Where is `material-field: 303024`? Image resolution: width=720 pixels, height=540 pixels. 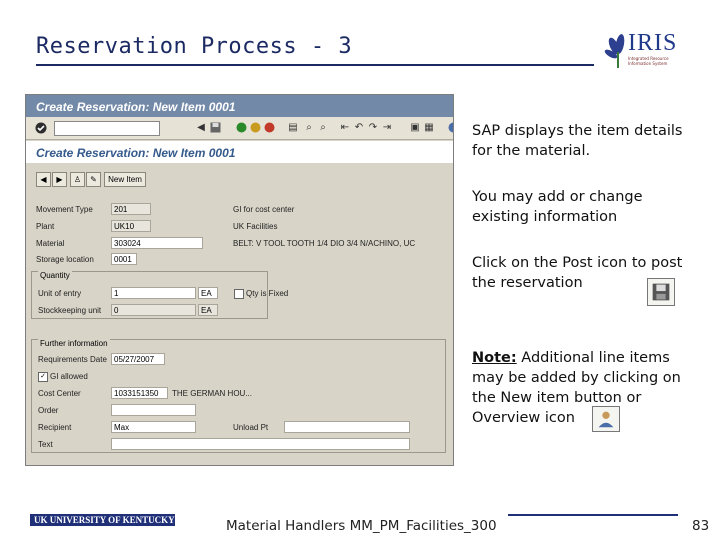
material-field: 303024 is located at coordinates (157, 243).